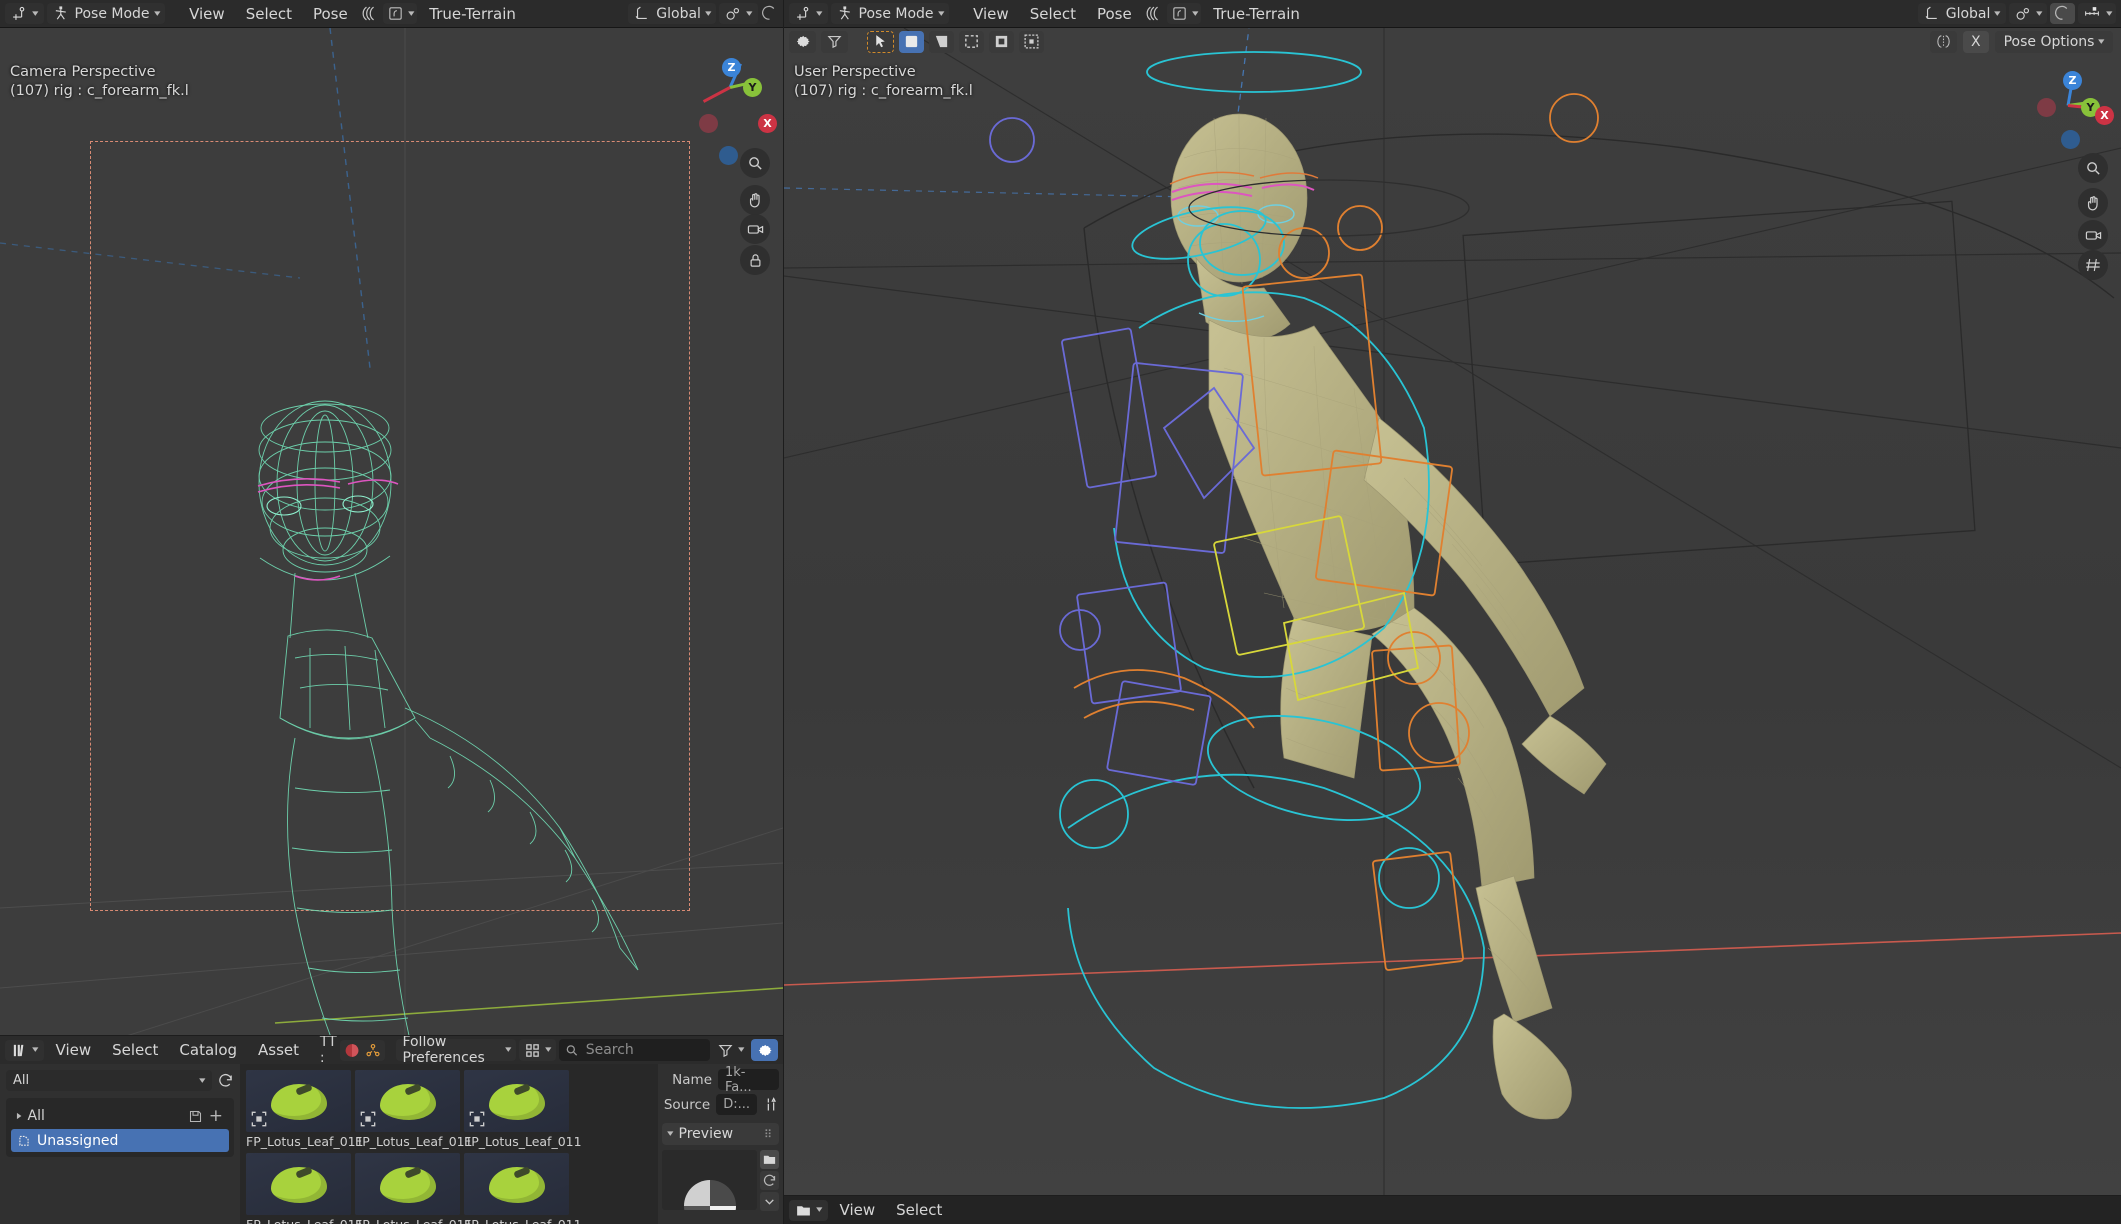 This screenshot has height=1224, width=2121. I want to click on magnet-toggle, so click(2063, 13).